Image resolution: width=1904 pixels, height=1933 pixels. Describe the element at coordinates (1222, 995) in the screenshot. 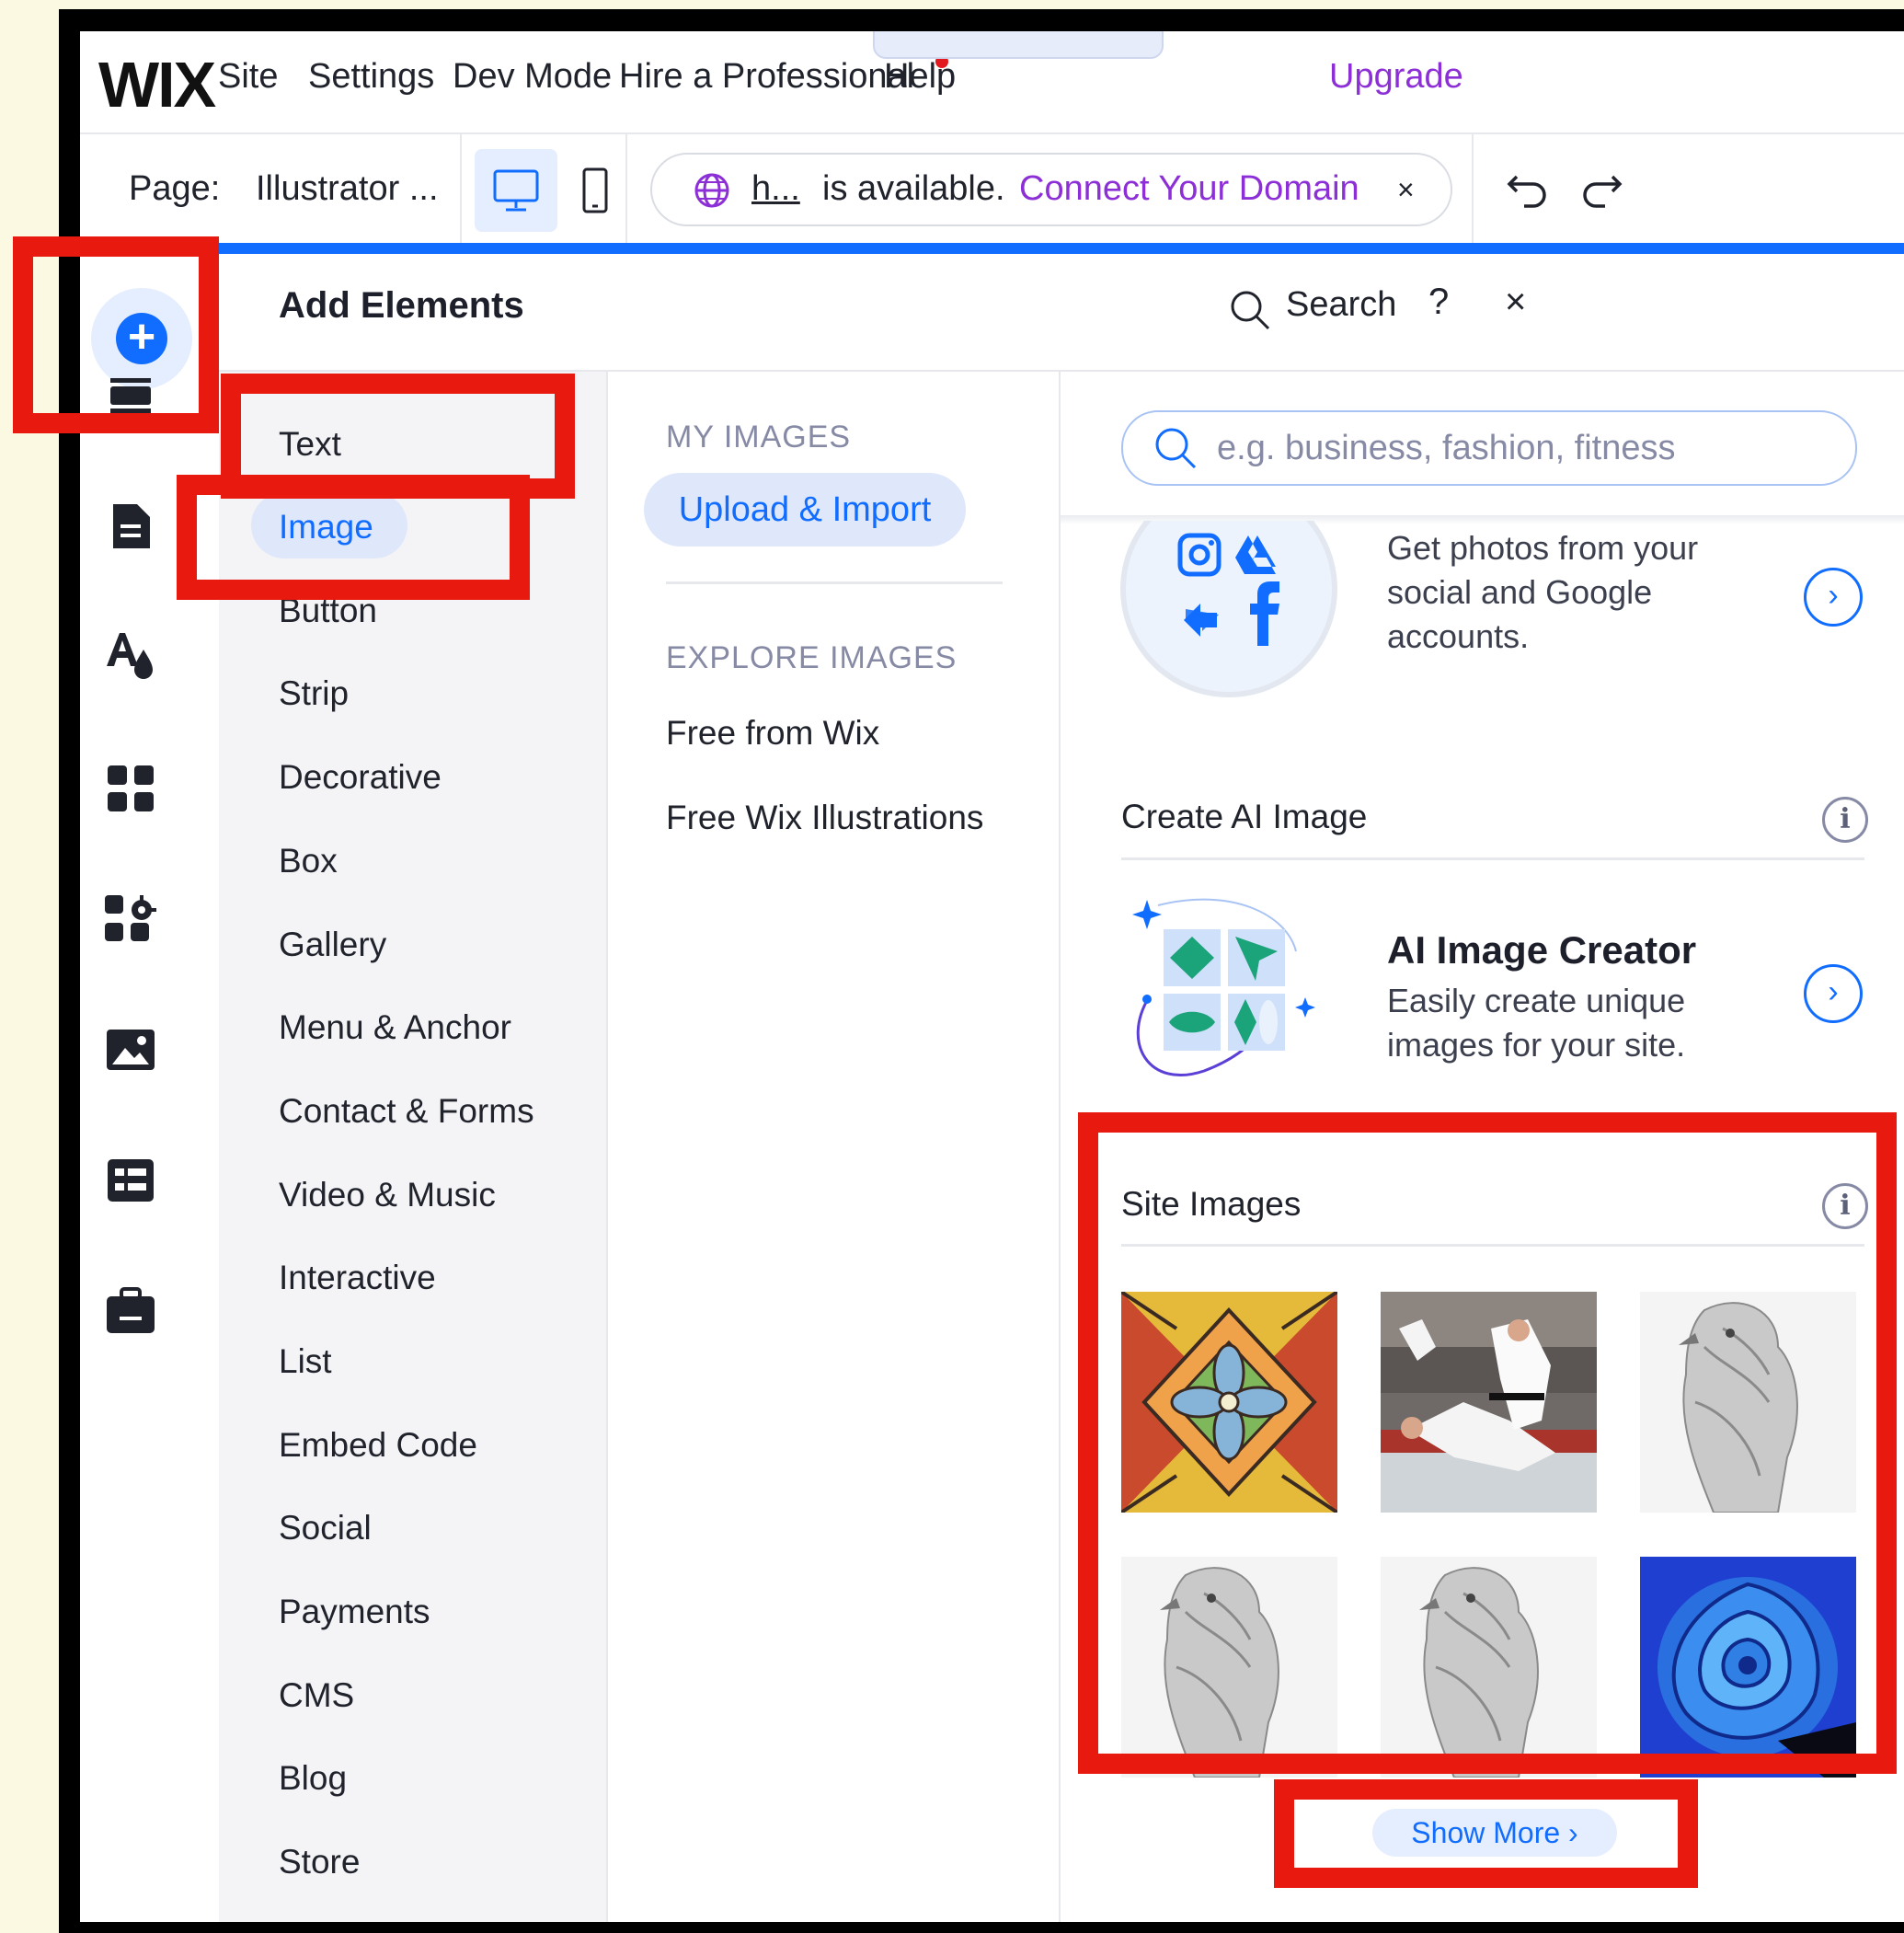

I see `ai-image-creator-icon` at that location.